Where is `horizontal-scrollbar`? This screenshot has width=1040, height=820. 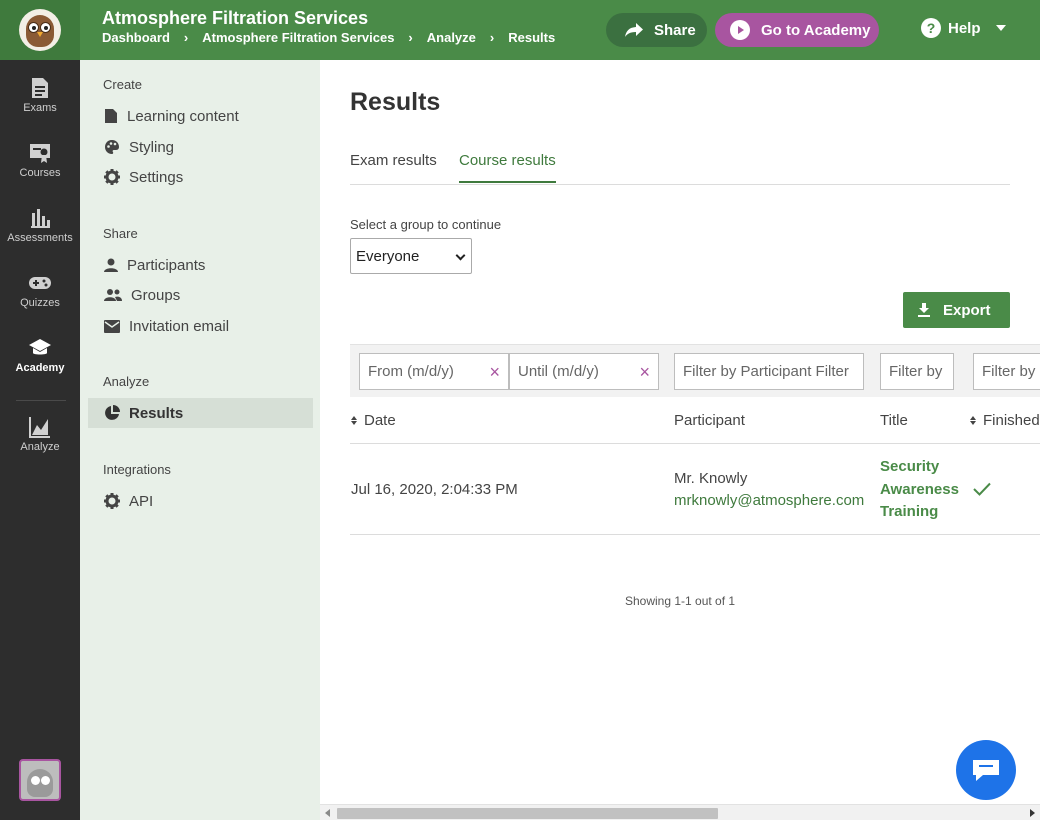 horizontal-scrollbar is located at coordinates (680, 812).